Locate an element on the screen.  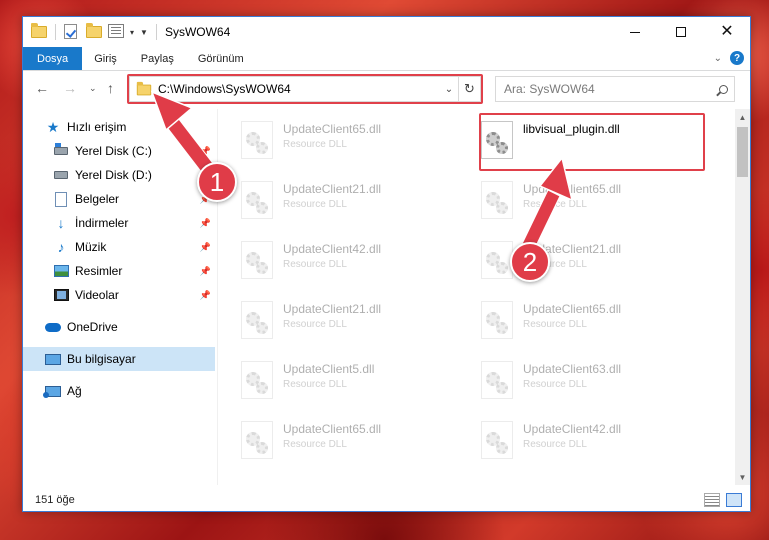
tab-view: Görünüm is located at coordinates (221, 58).